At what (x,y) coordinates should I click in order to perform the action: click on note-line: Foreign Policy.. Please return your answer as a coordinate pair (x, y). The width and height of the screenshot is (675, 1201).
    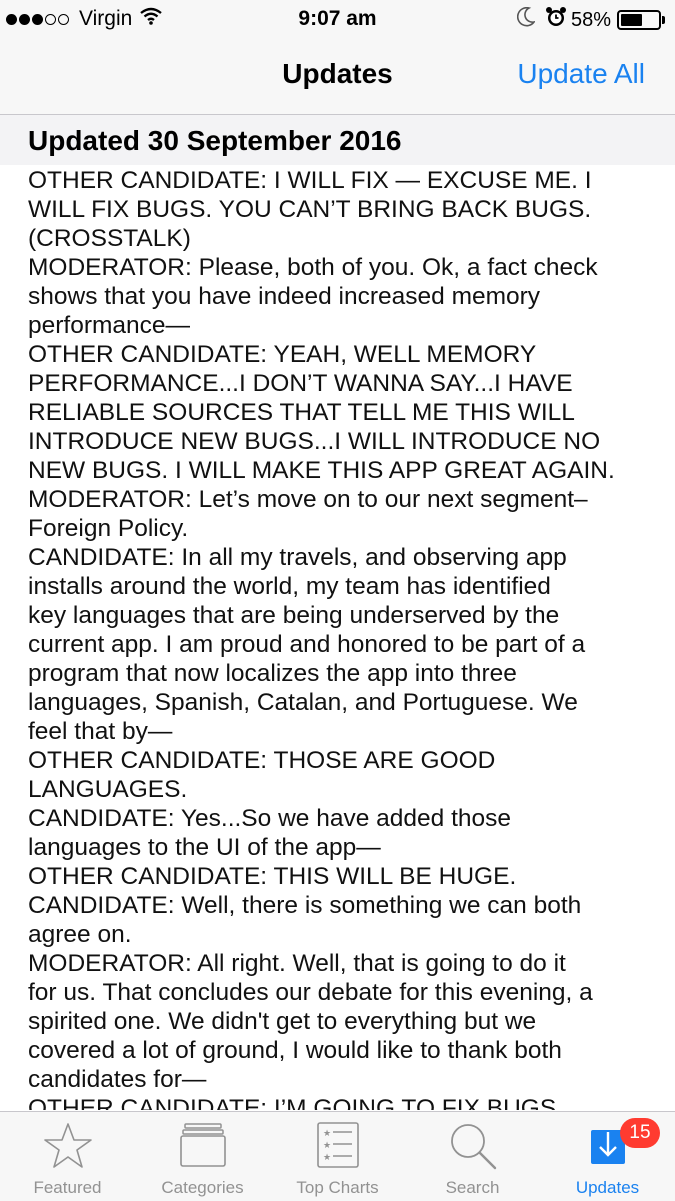
    Looking at the image, I should click on (108, 528).